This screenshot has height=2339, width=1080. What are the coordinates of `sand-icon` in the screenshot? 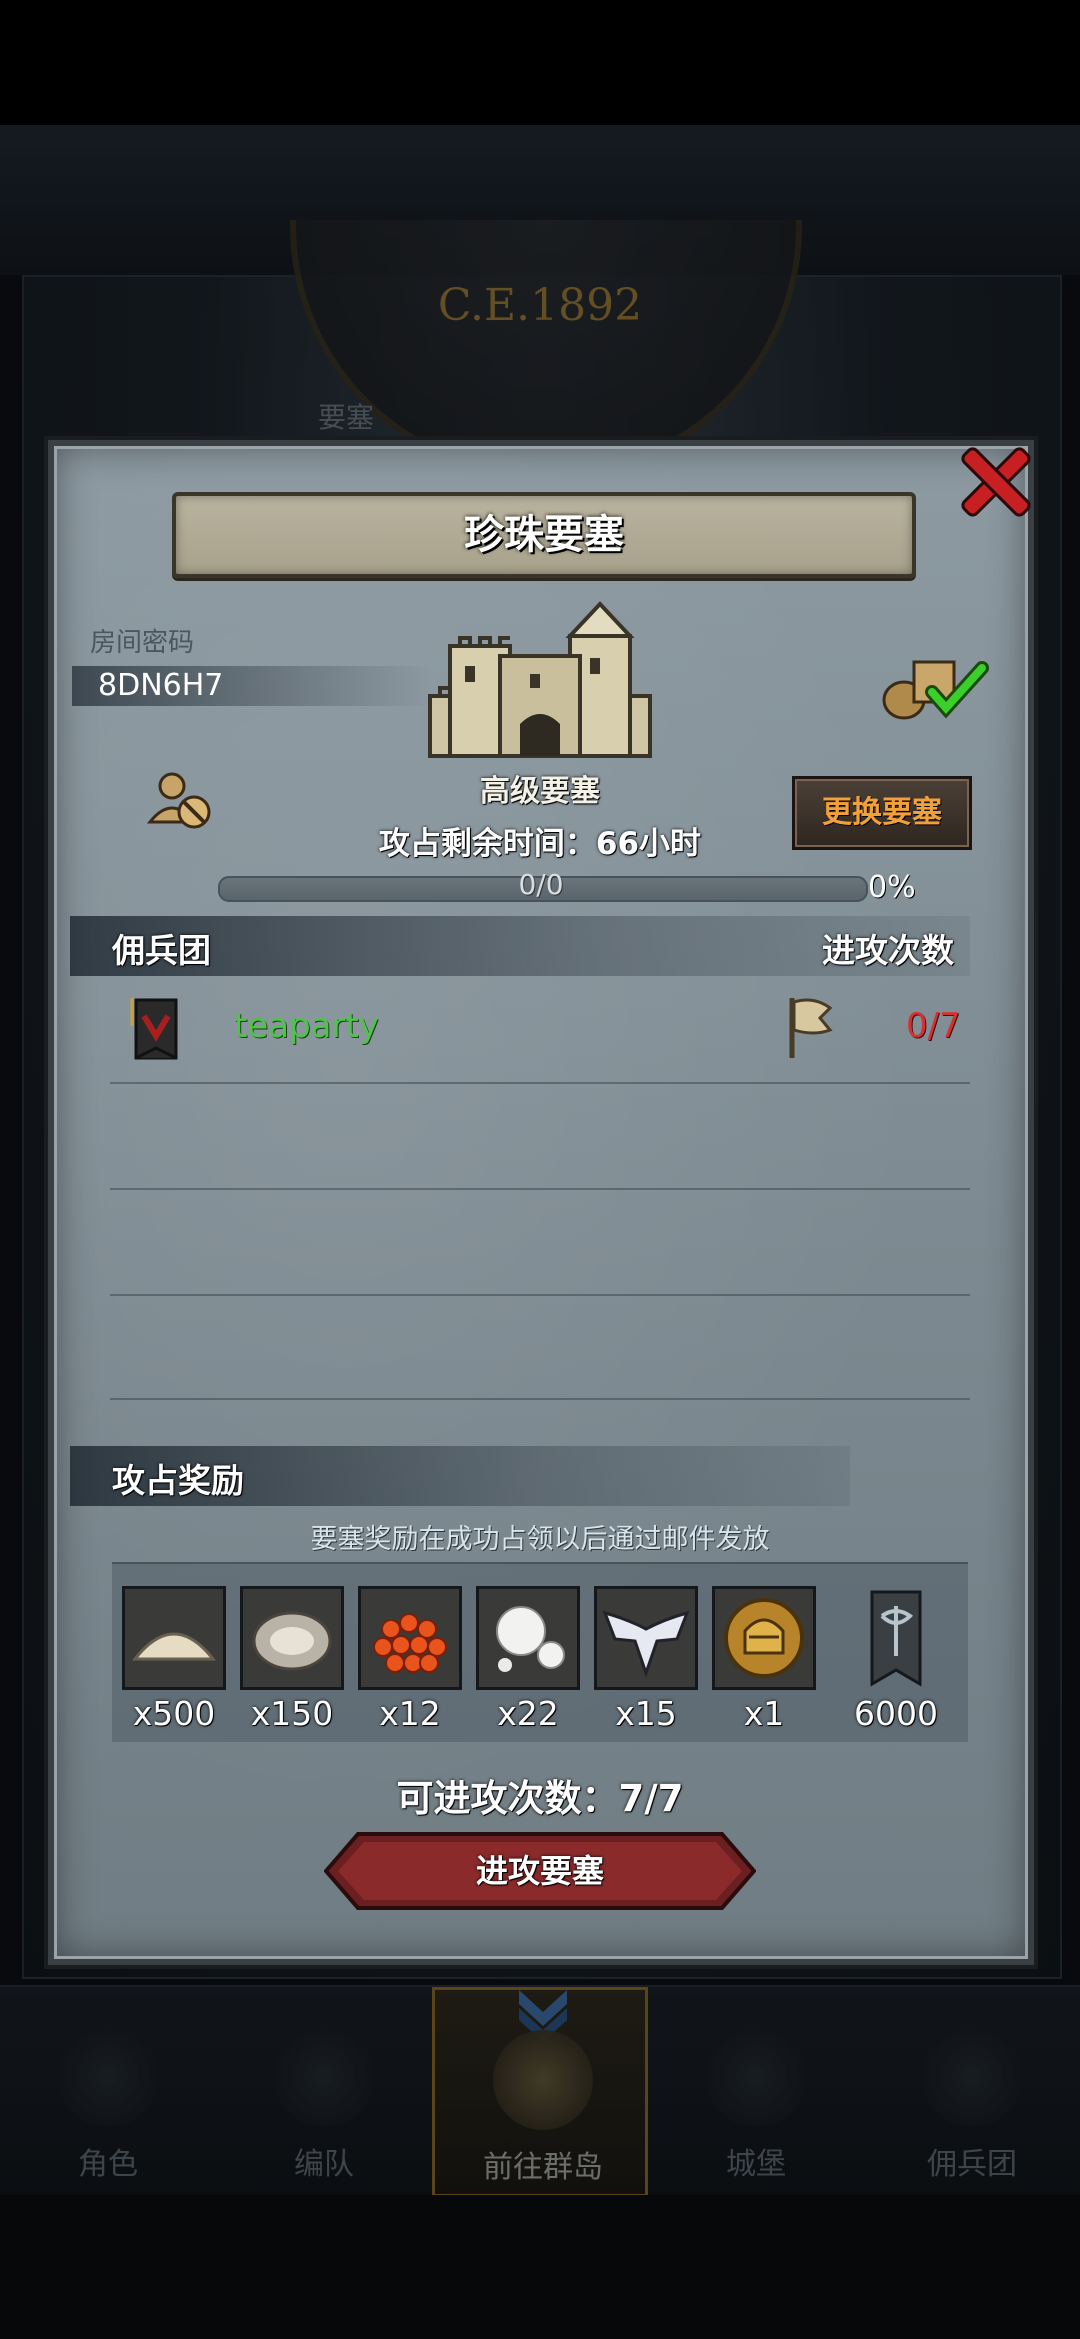 It's located at (174, 1638).